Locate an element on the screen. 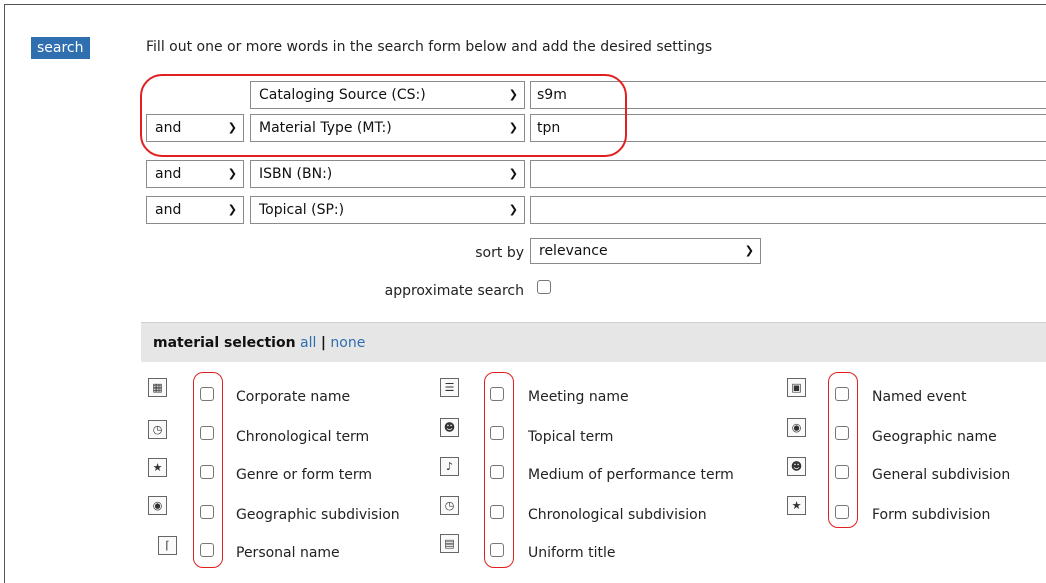 Image resolution: width=1046 pixels, height=583 pixels. field-select-4-value: Topical (SP:) is located at coordinates (302, 210).